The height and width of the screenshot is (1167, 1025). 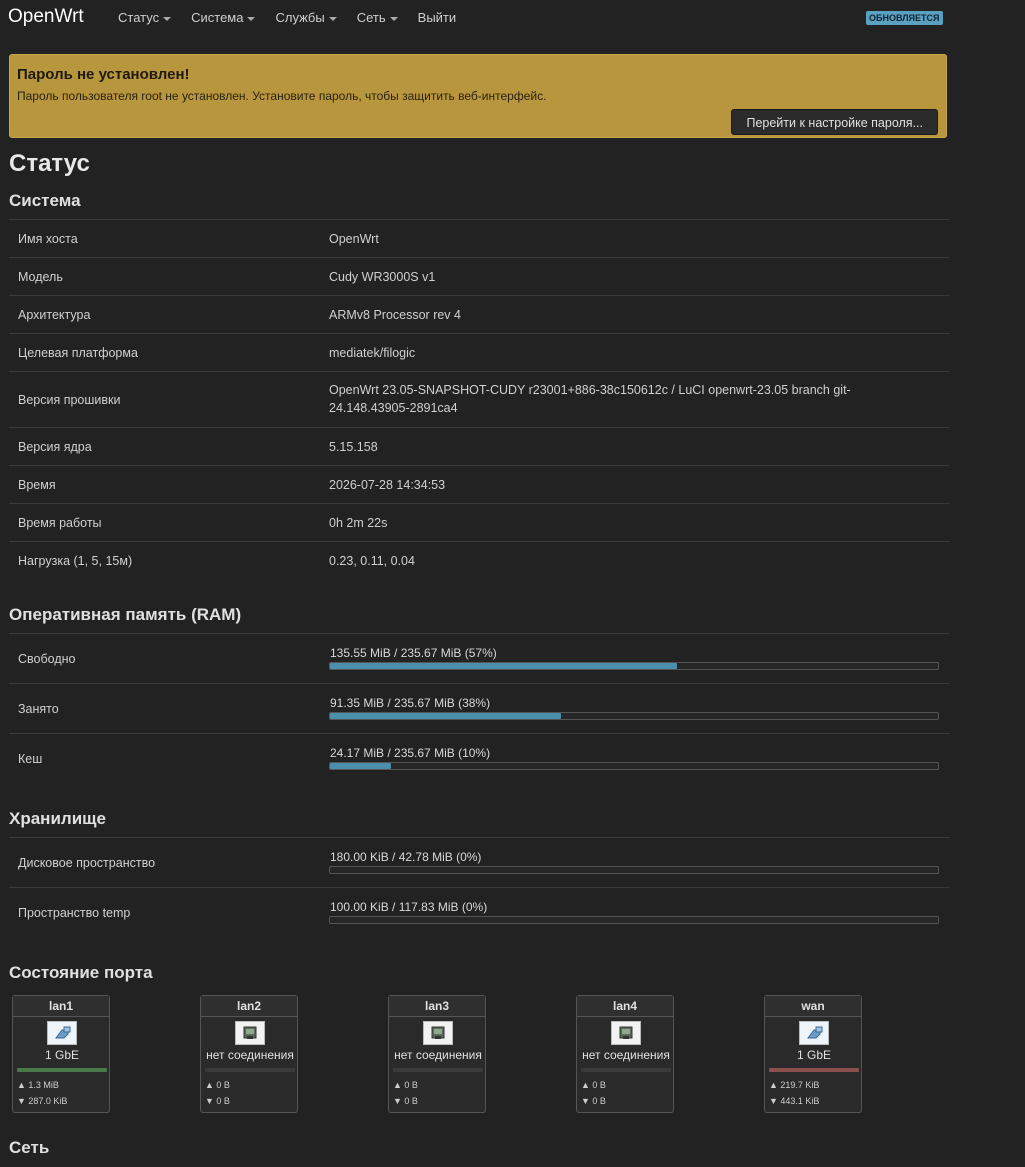 I want to click on nav-system-label: Система, so click(x=217, y=17).